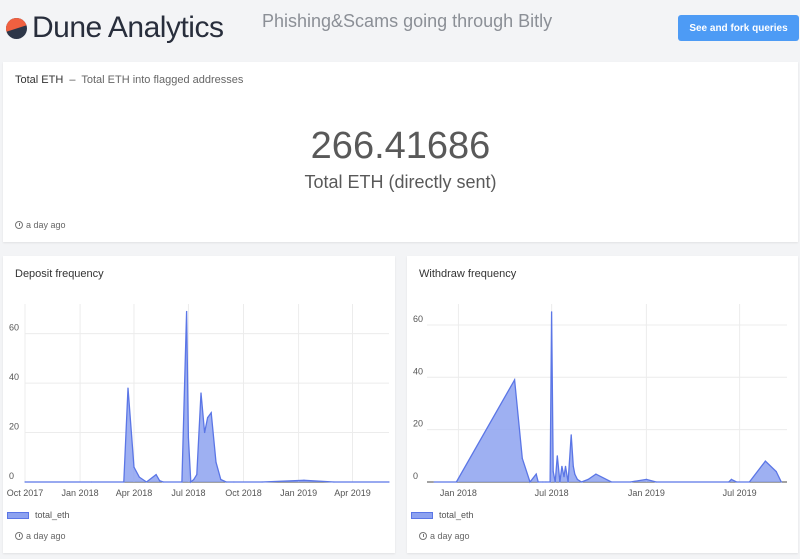  Describe the element at coordinates (25, 493) in the screenshot. I see `x-tick-label: Oct 2017` at that location.